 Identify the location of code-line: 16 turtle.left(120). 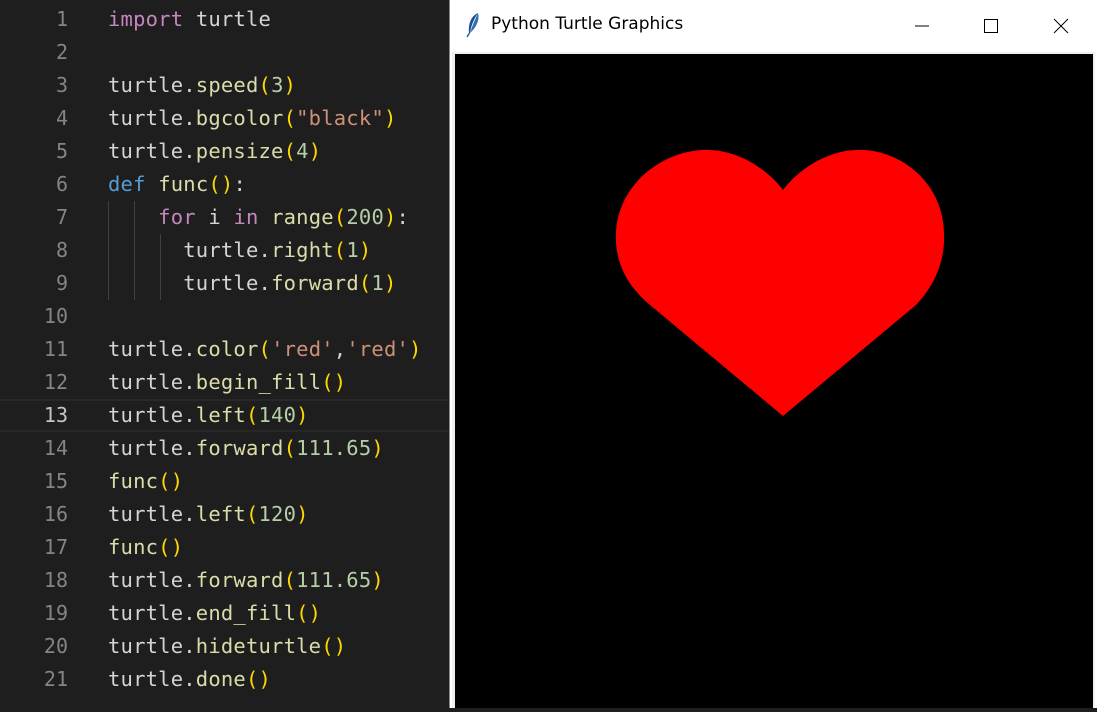
(226, 514).